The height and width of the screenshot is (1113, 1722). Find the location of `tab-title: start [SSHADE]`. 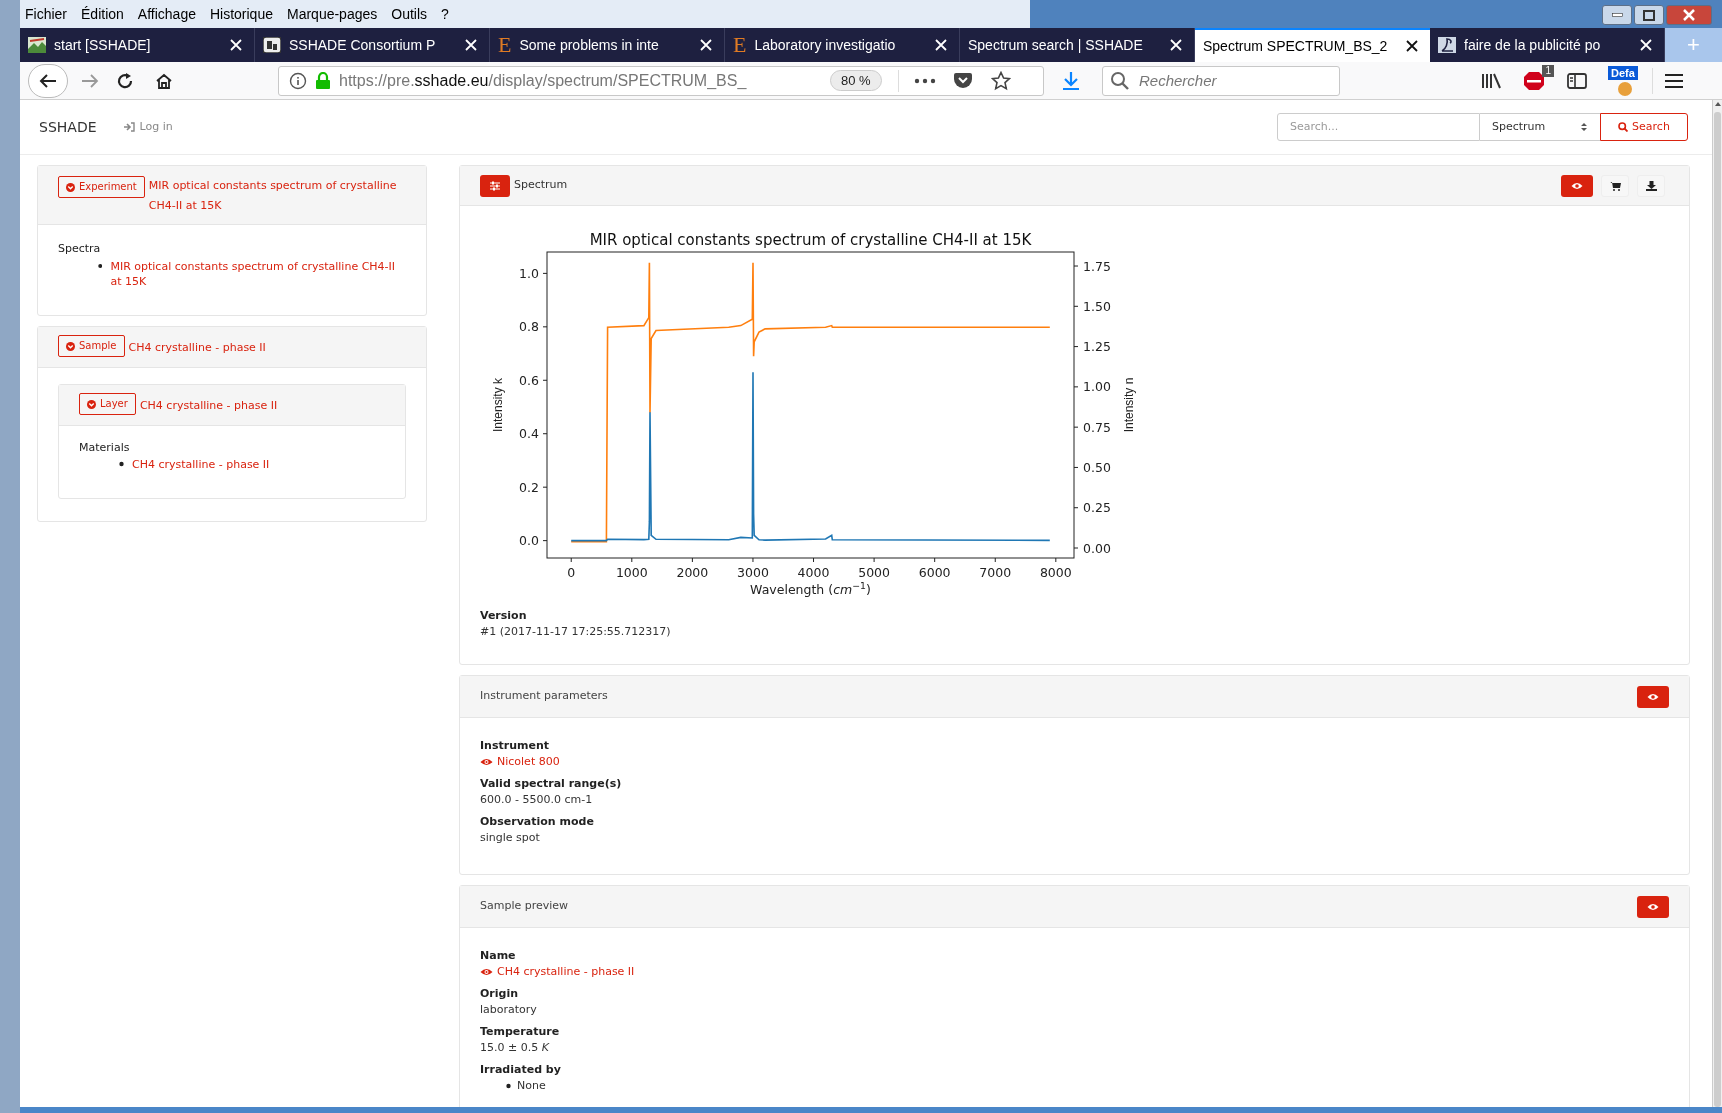

tab-title: start [SSHADE] is located at coordinates (103, 45).